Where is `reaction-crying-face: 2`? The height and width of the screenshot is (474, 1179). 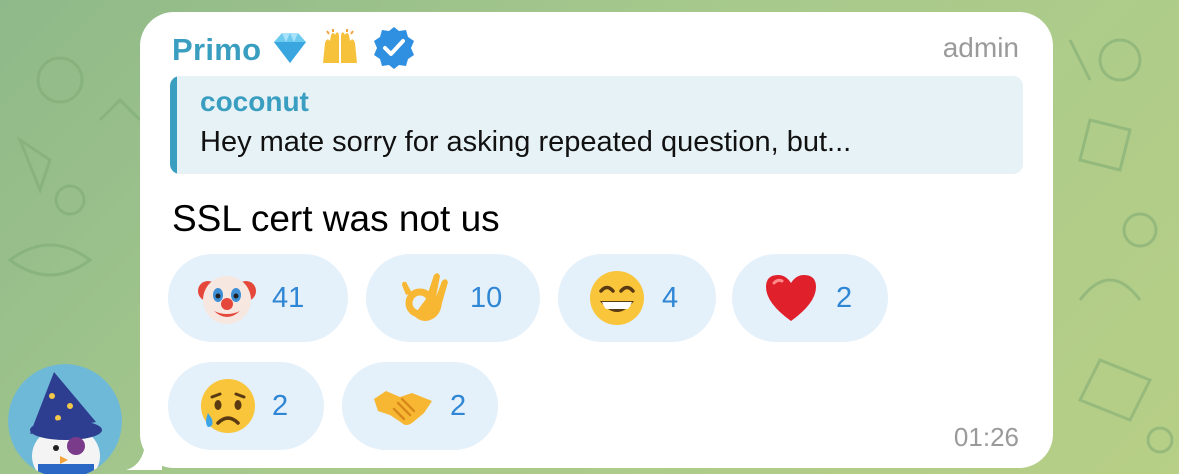 reaction-crying-face: 2 is located at coordinates (246, 406).